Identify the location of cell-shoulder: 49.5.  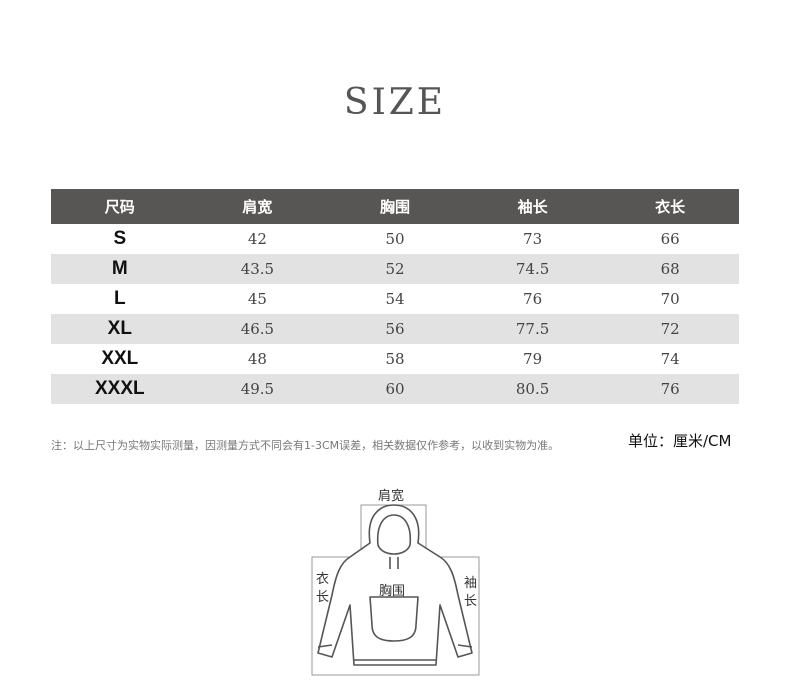
(257, 389).